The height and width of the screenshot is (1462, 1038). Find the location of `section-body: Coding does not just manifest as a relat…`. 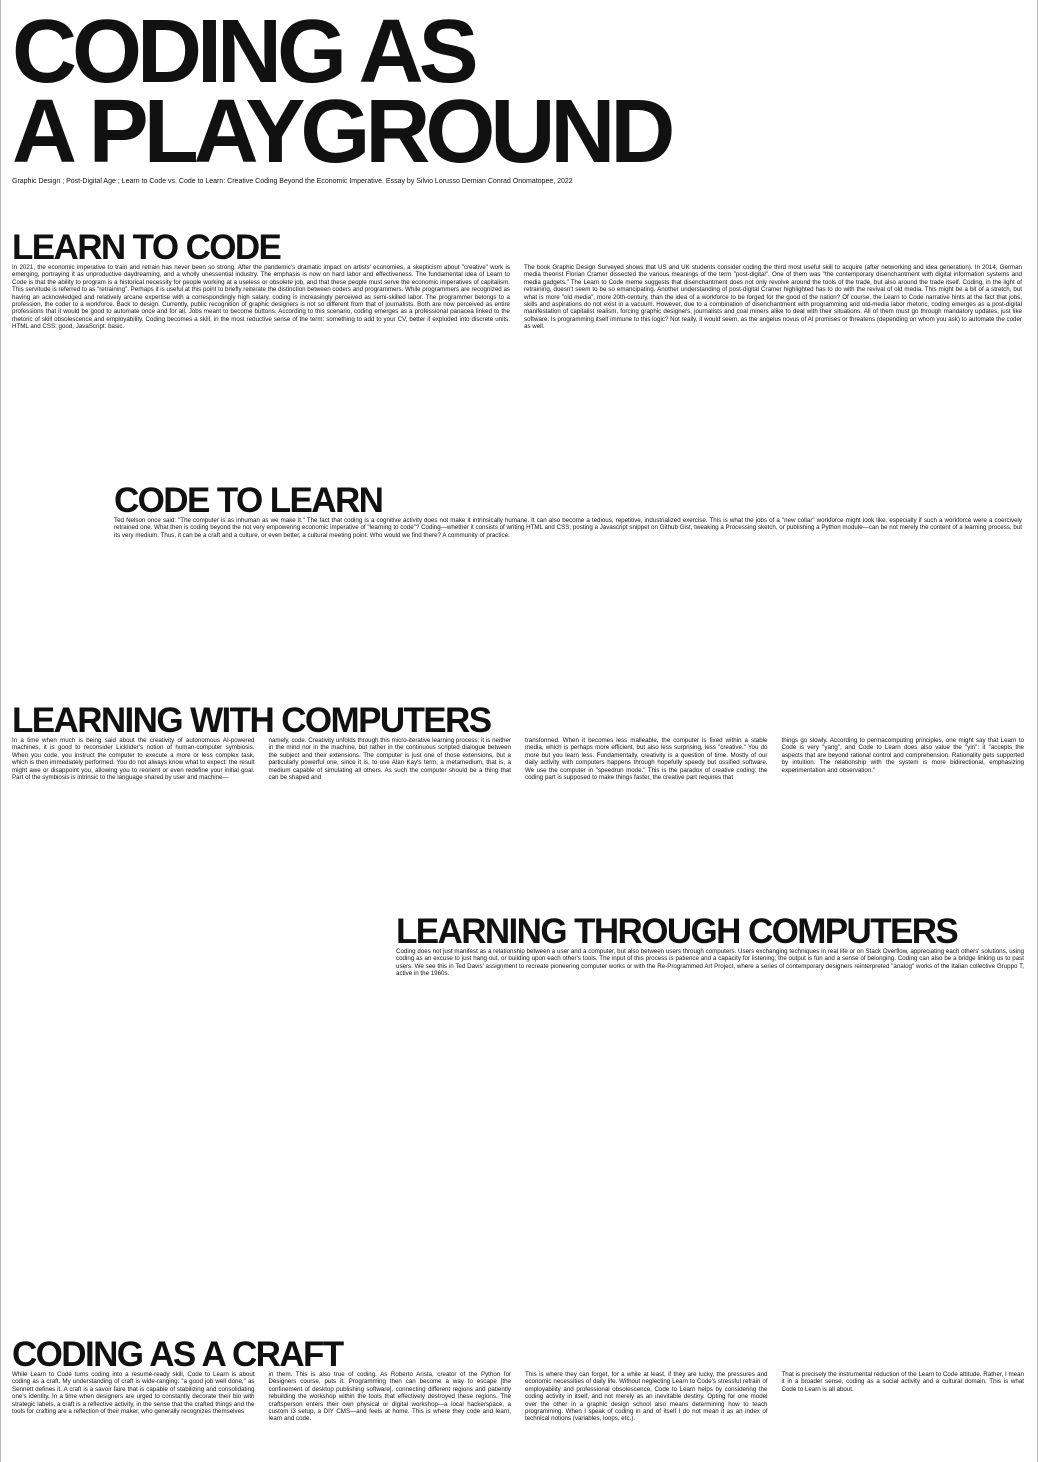

section-body: Coding does not just manifest as a relat… is located at coordinates (710, 963).